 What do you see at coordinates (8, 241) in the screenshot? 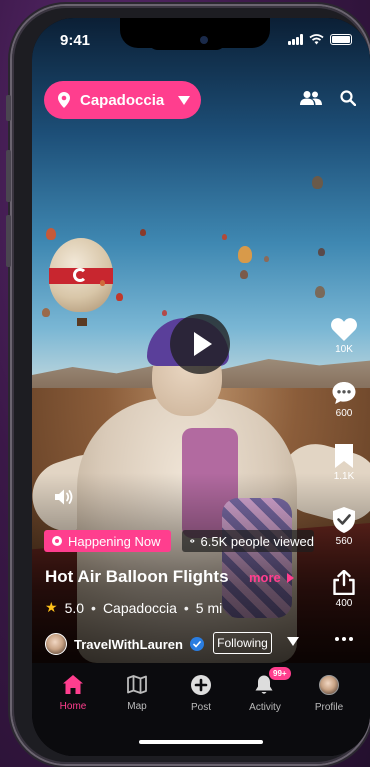
I see `phone-volume-down` at bounding box center [8, 241].